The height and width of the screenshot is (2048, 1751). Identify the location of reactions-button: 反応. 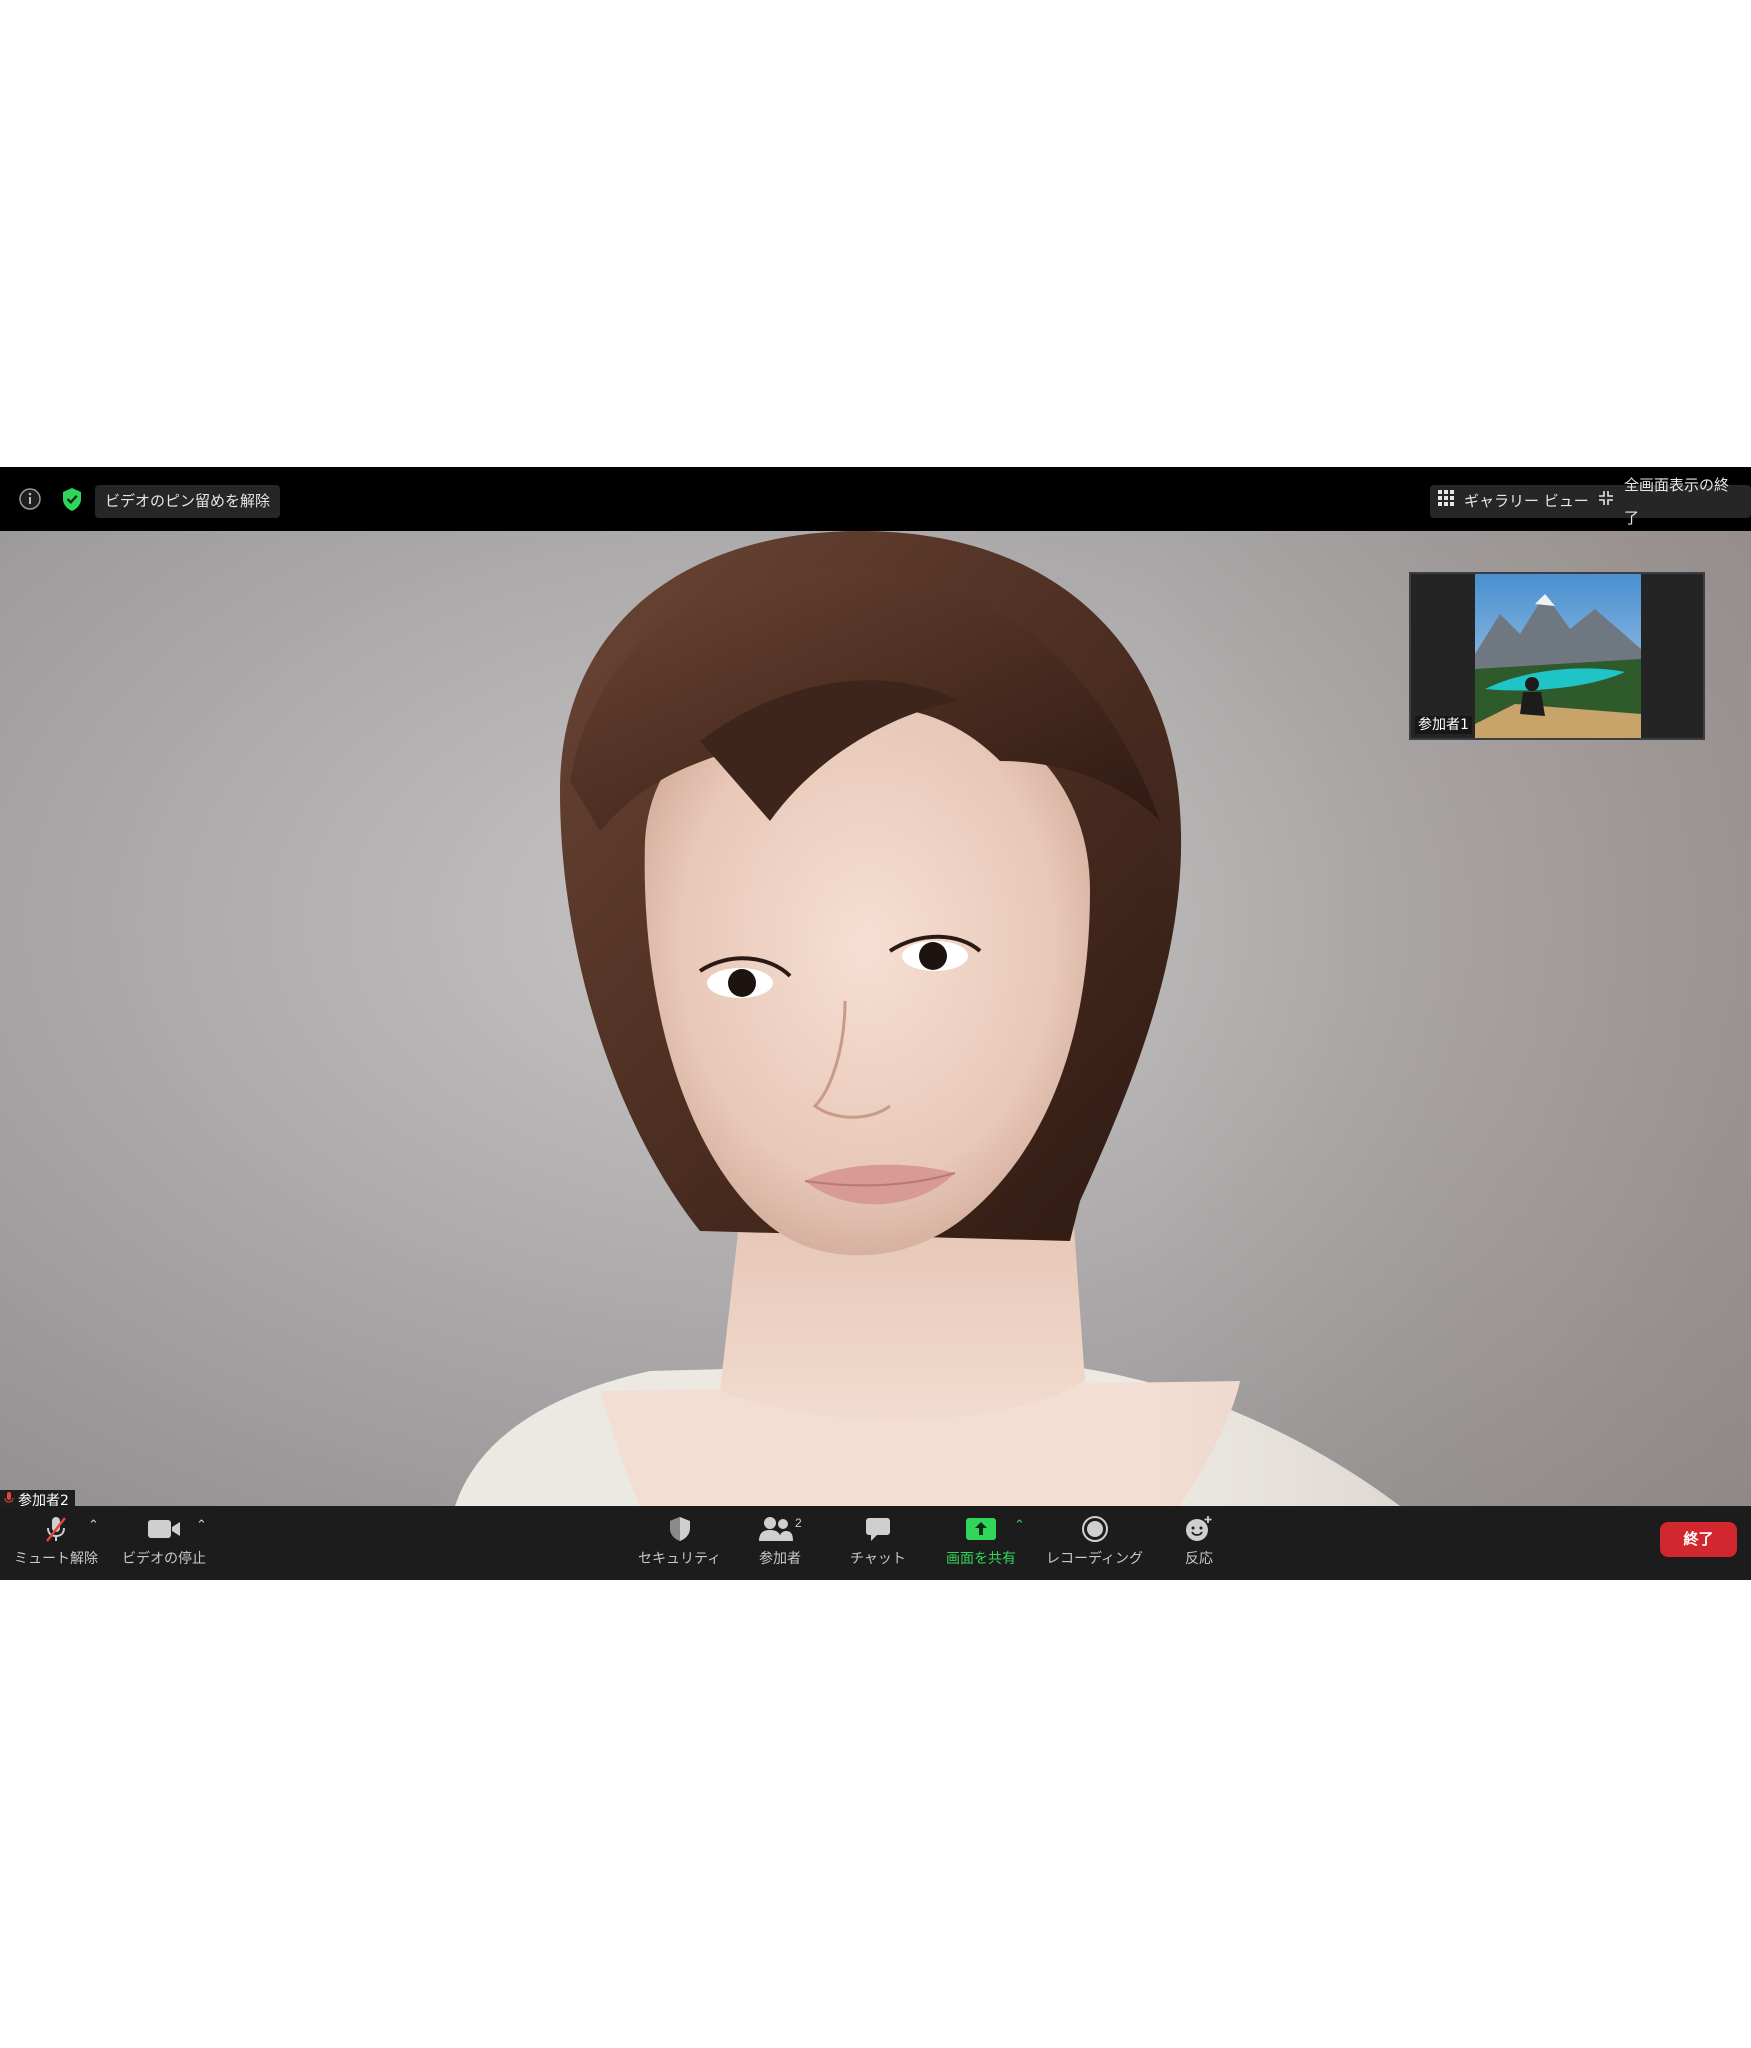
(1199, 1543).